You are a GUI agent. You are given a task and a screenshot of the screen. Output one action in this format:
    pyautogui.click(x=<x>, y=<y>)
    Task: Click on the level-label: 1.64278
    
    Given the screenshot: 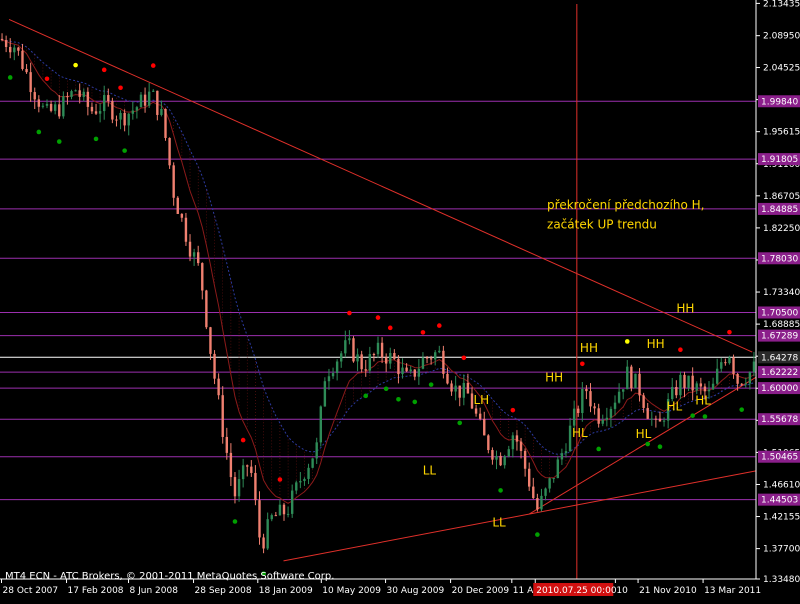 What is the action you would take?
    pyautogui.click(x=779, y=358)
    